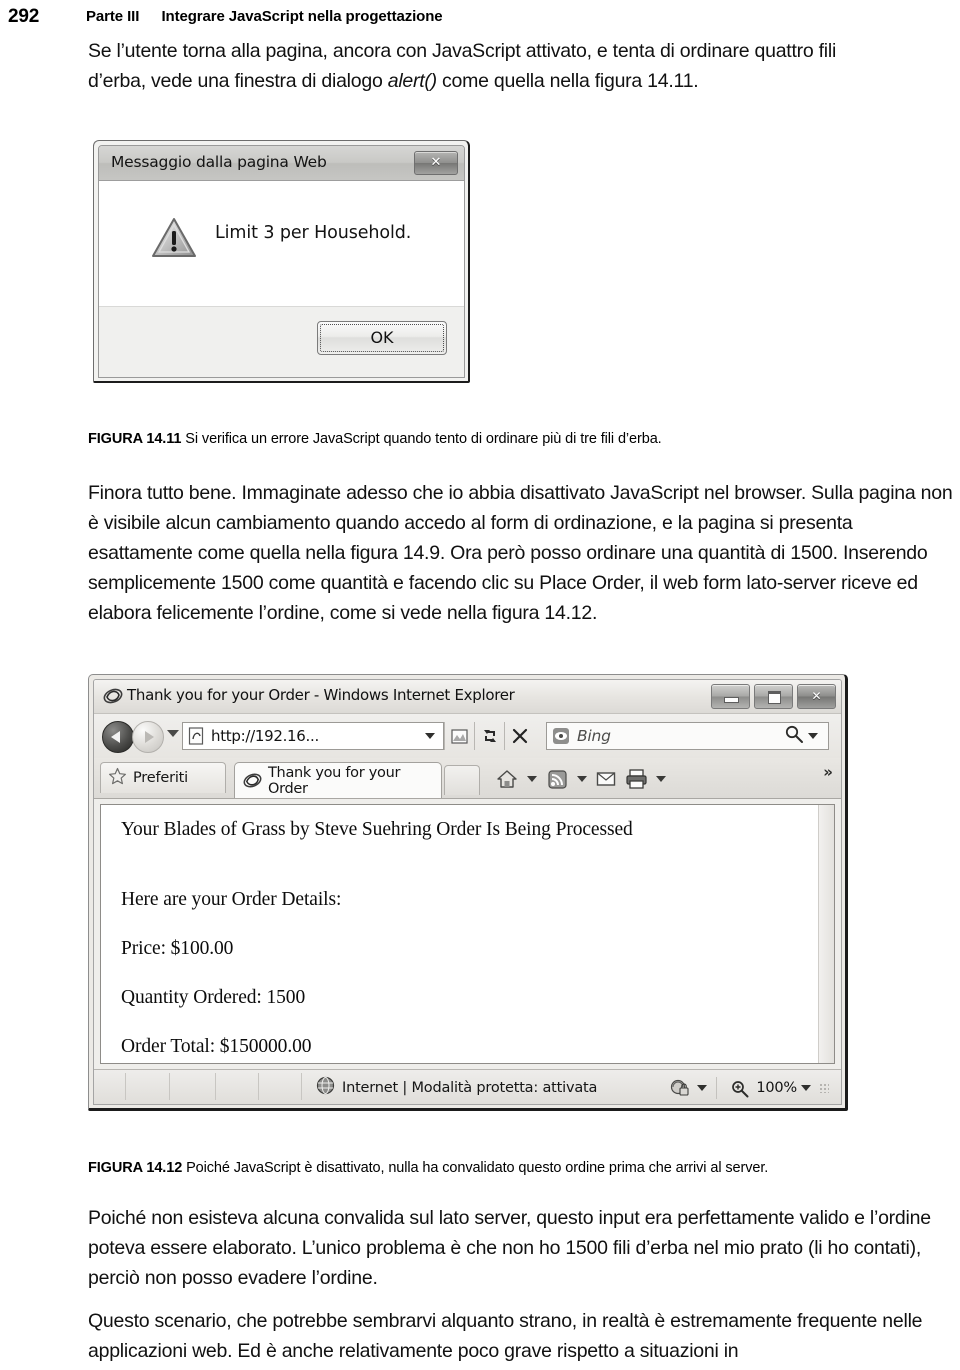  What do you see at coordinates (507, 779) in the screenshot?
I see `home-icon` at bounding box center [507, 779].